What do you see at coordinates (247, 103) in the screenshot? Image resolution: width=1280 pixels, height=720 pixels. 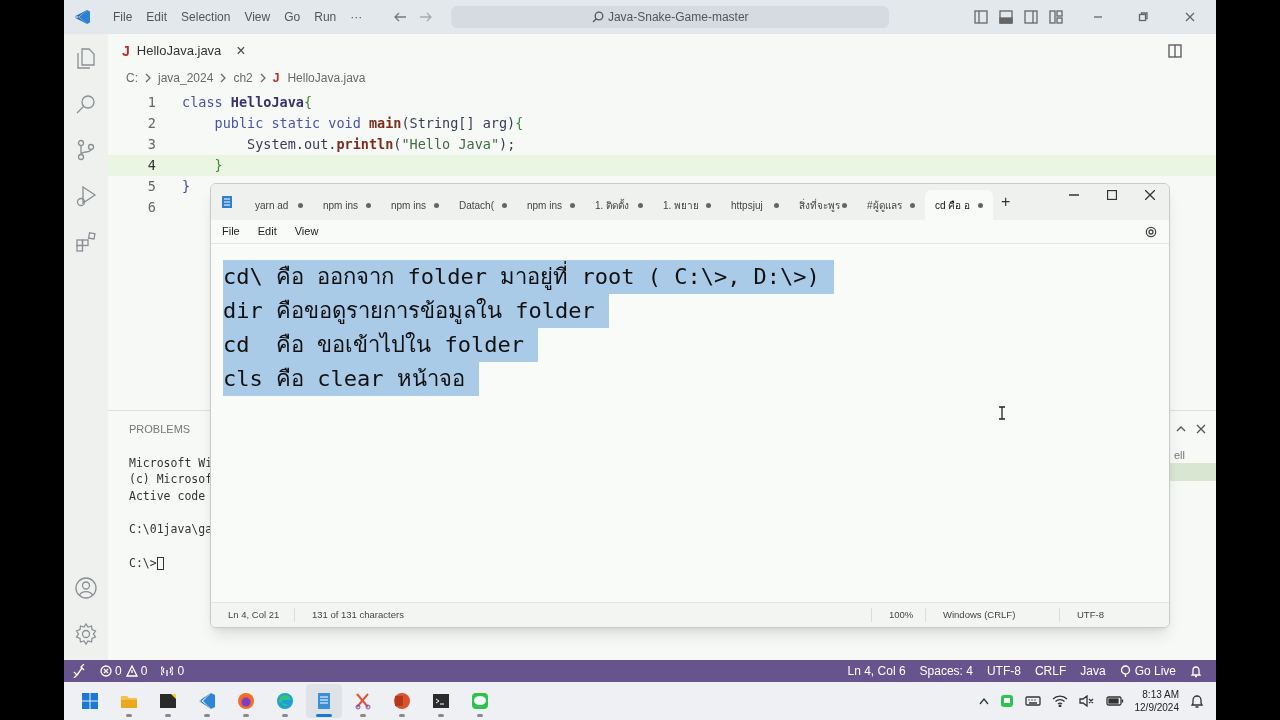 I see `code-line: class HelloJava{` at bounding box center [247, 103].